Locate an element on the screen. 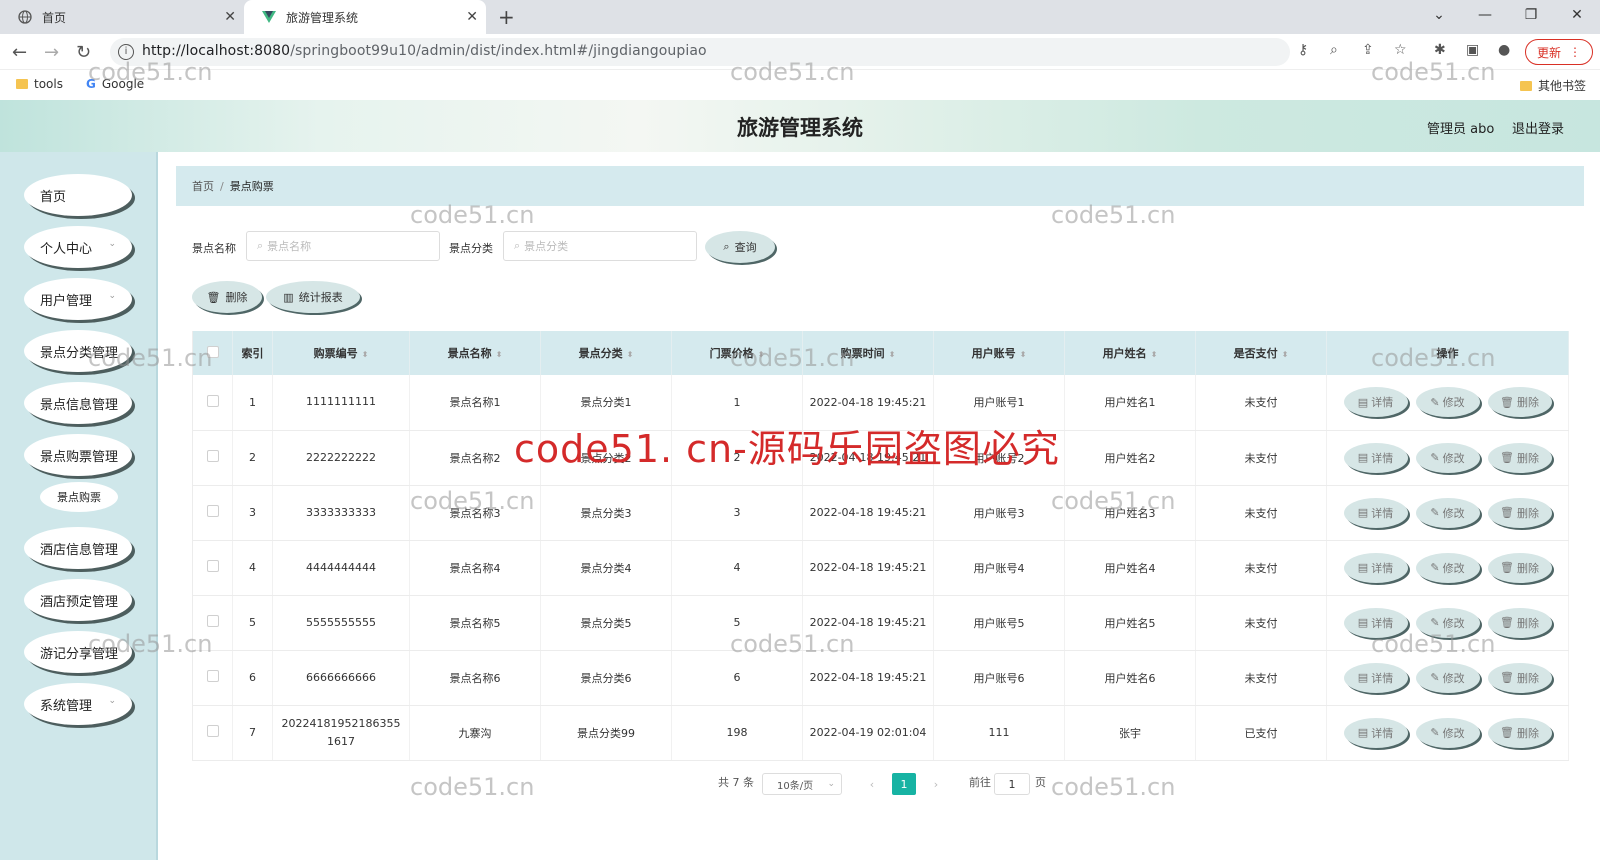  bookmark-google: G Google is located at coordinates (115, 84).